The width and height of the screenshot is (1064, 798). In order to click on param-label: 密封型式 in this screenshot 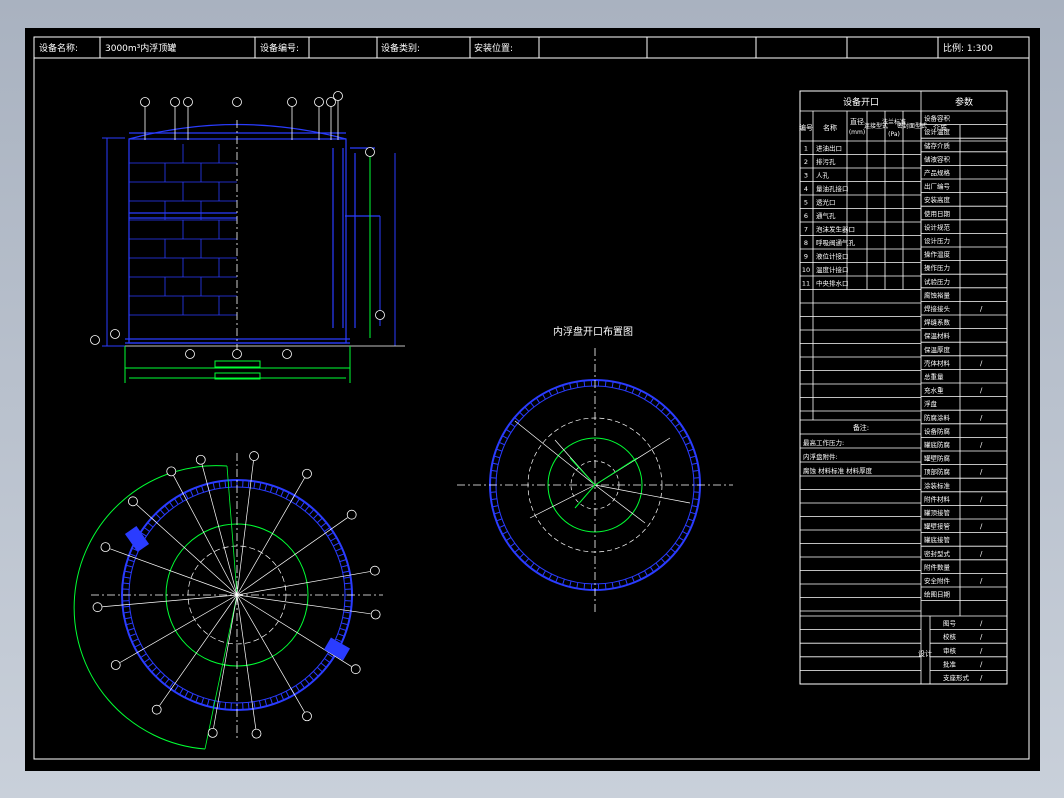, I will do `click(937, 553)`.